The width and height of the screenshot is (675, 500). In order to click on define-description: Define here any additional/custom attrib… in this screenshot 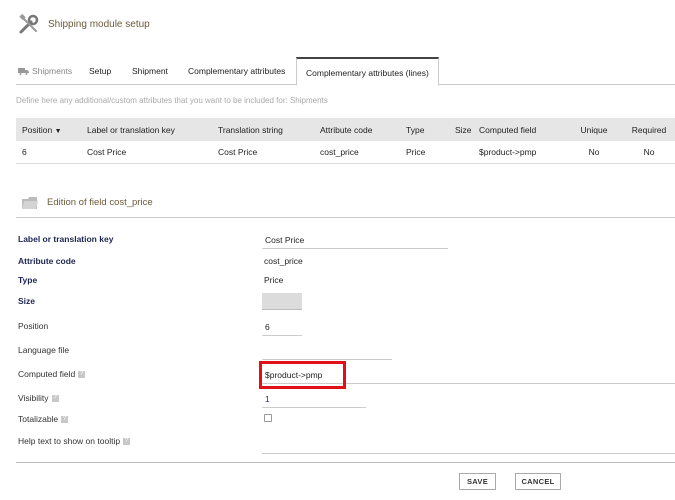, I will do `click(172, 100)`.